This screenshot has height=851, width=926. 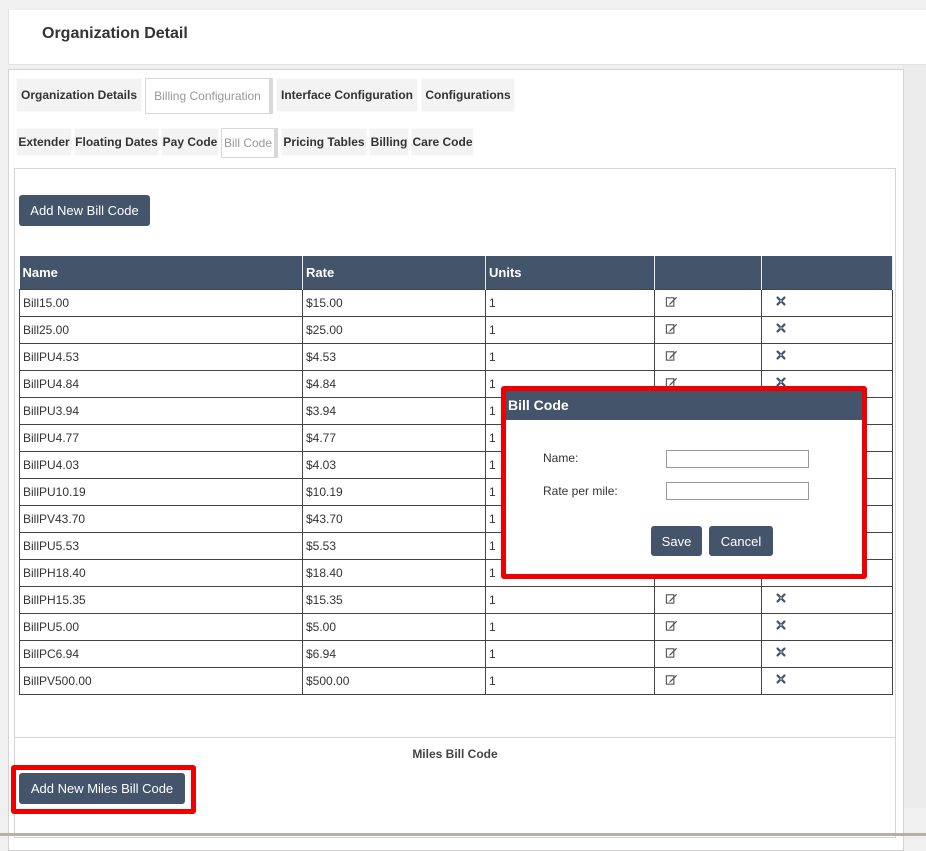 I want to click on page-header: Organization Detail, so click(x=467, y=37).